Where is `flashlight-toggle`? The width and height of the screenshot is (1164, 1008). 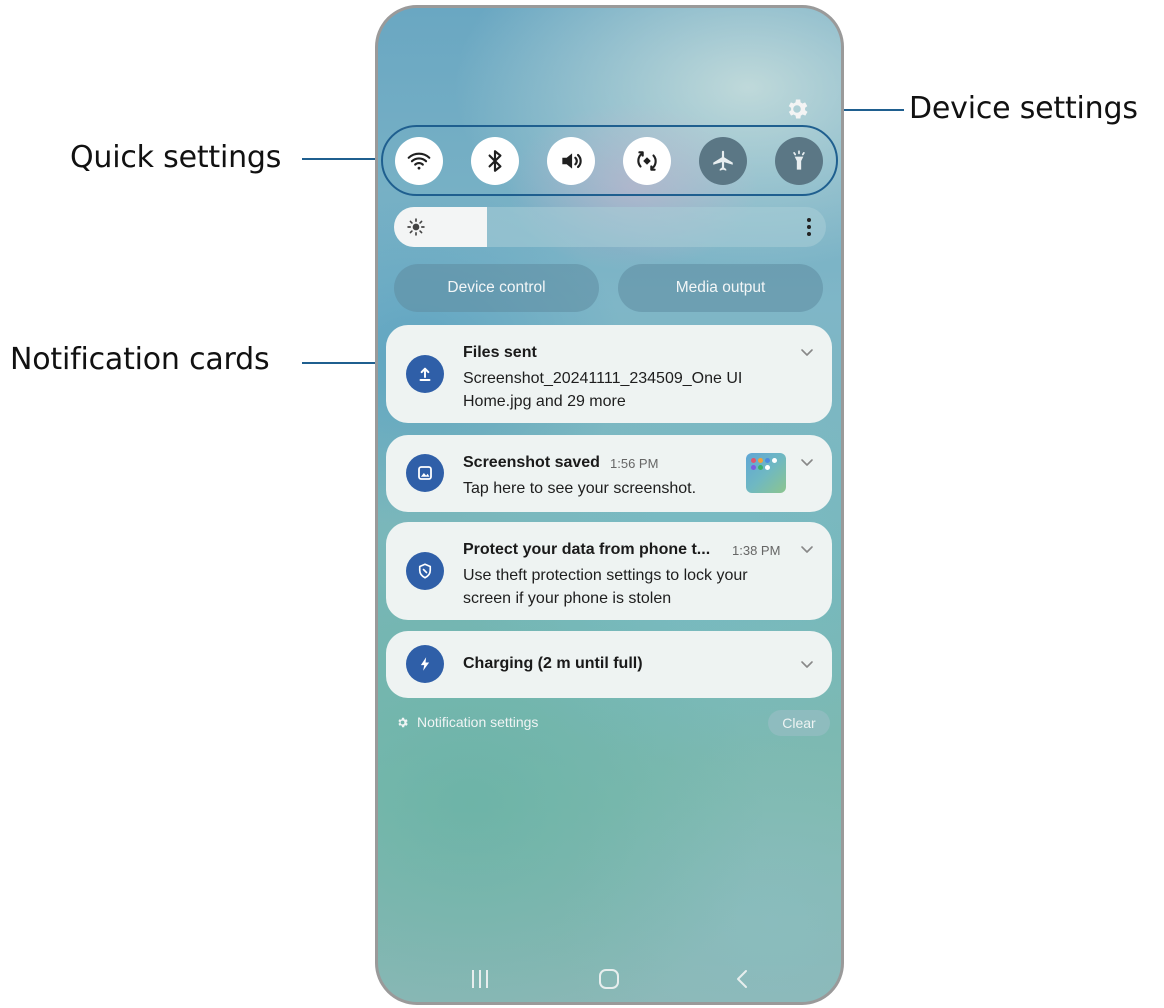 flashlight-toggle is located at coordinates (799, 161).